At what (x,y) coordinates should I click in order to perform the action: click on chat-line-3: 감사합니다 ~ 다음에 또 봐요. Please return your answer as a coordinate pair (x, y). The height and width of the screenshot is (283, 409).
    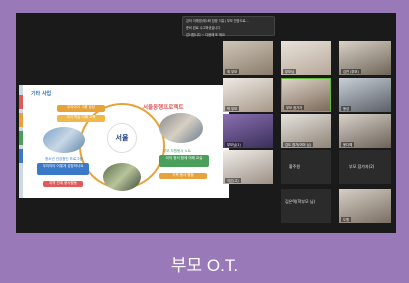
    Looking at the image, I should click on (205, 35).